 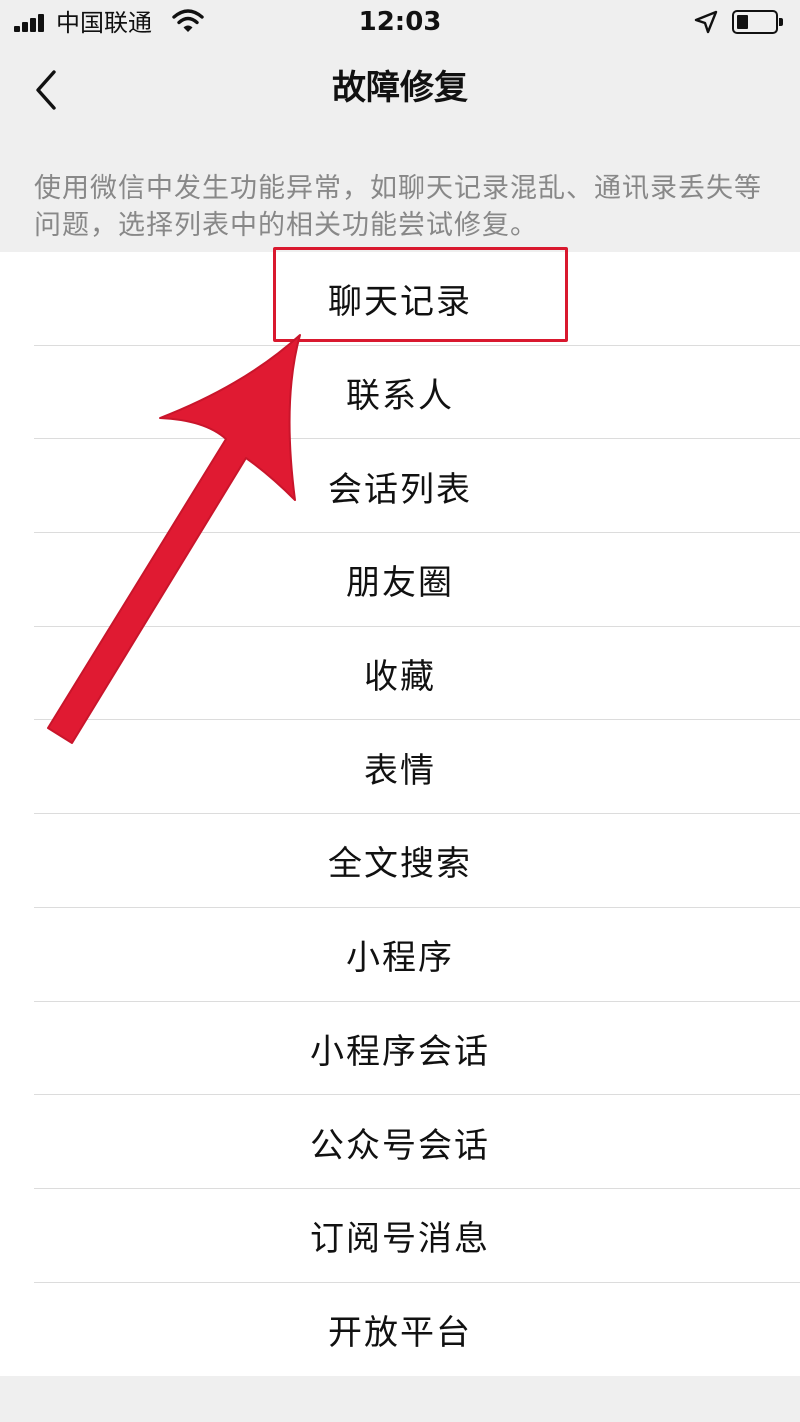 What do you see at coordinates (757, 22) in the screenshot?
I see `battery-icon` at bounding box center [757, 22].